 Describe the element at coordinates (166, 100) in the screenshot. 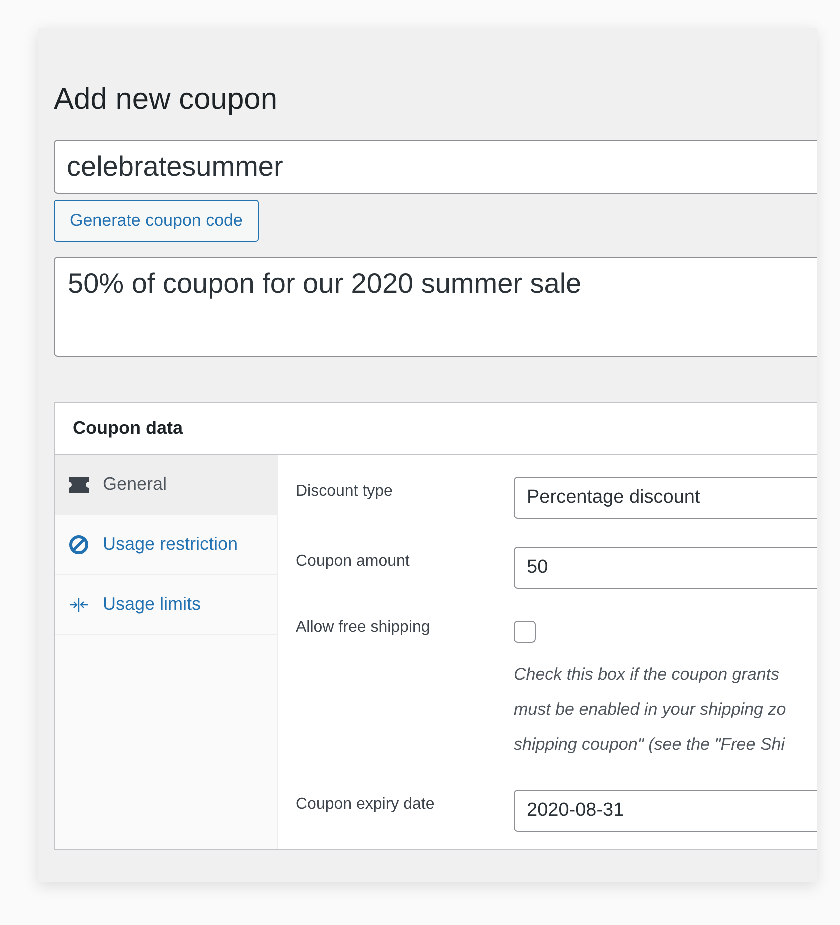

I see `page-title: Add new coupon` at that location.